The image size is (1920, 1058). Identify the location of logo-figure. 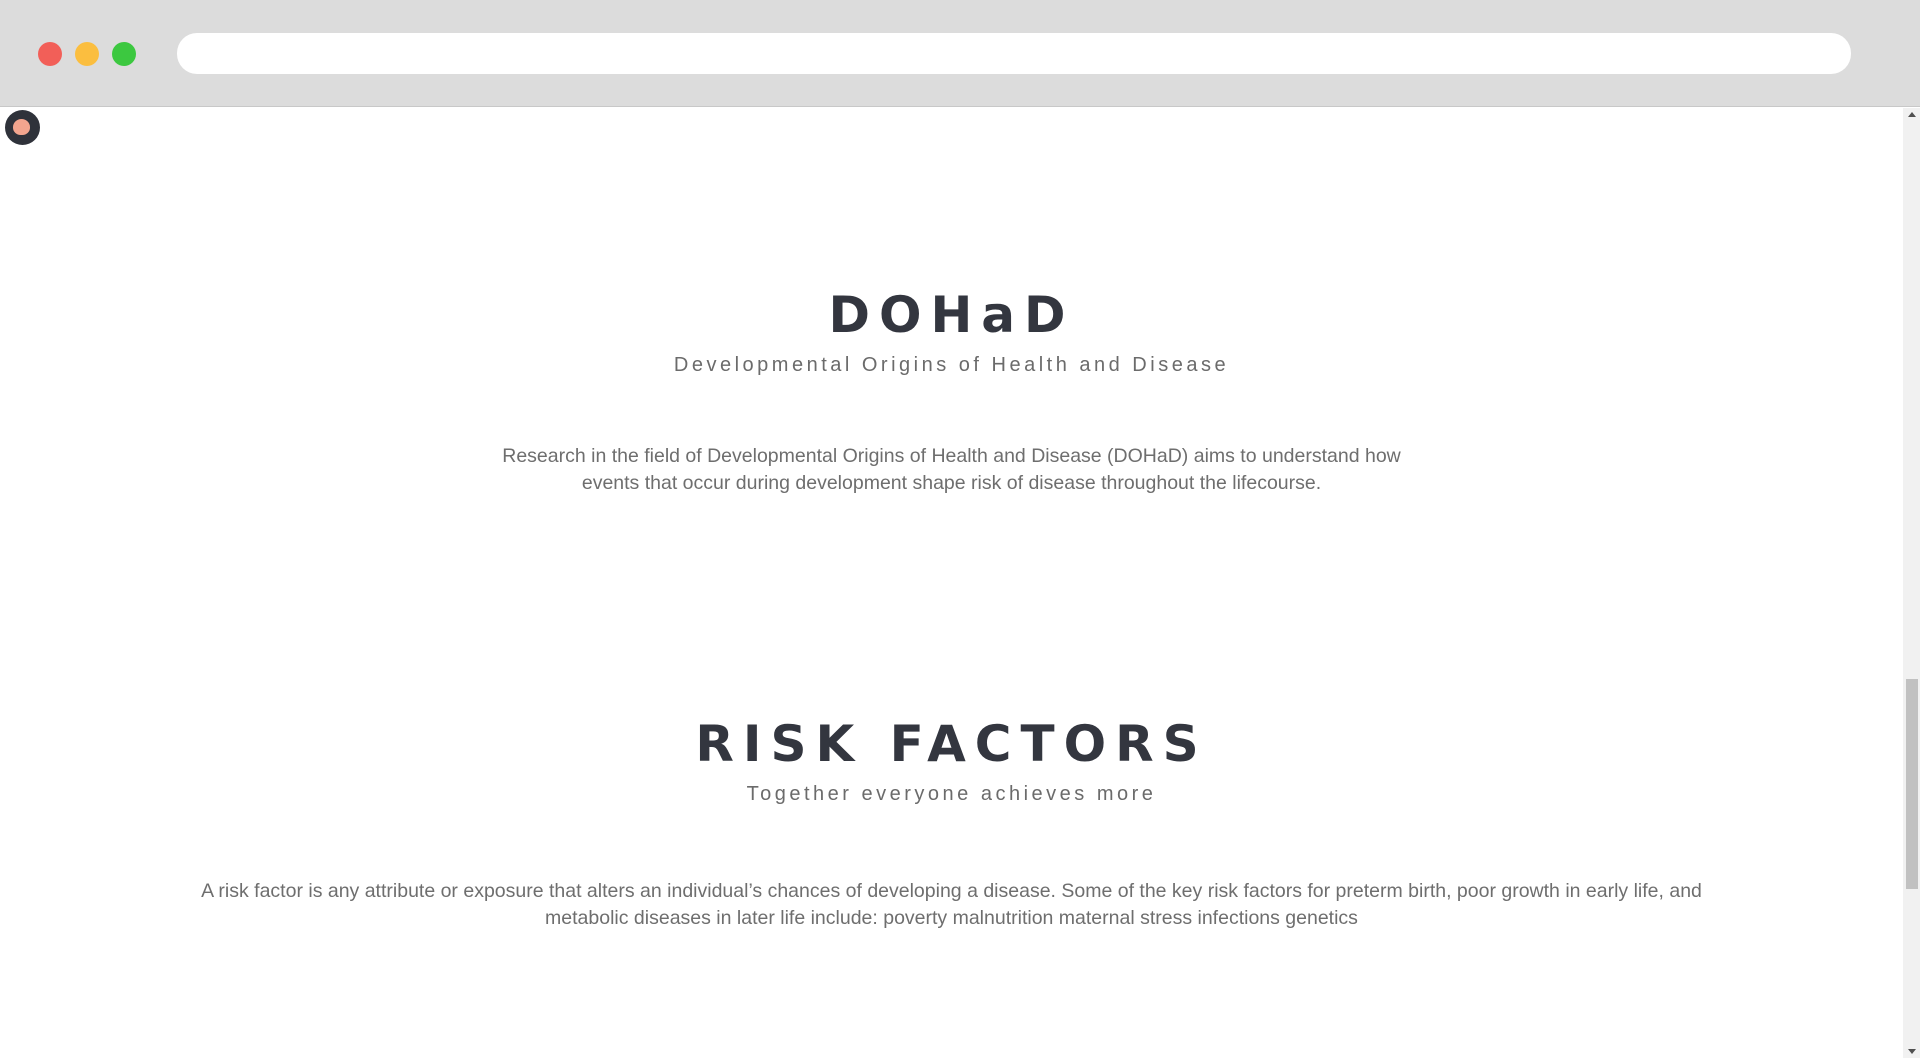
(21, 127).